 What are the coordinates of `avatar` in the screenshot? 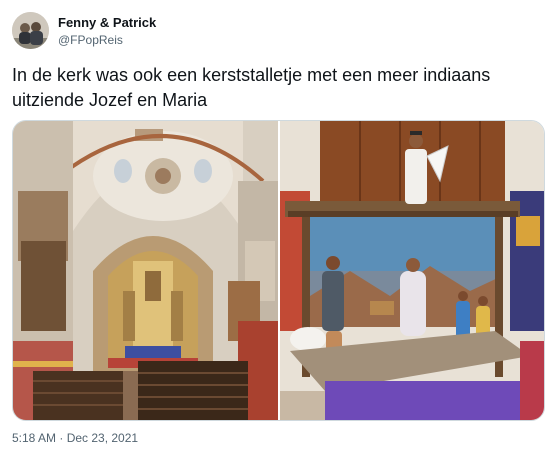 It's located at (30, 30).